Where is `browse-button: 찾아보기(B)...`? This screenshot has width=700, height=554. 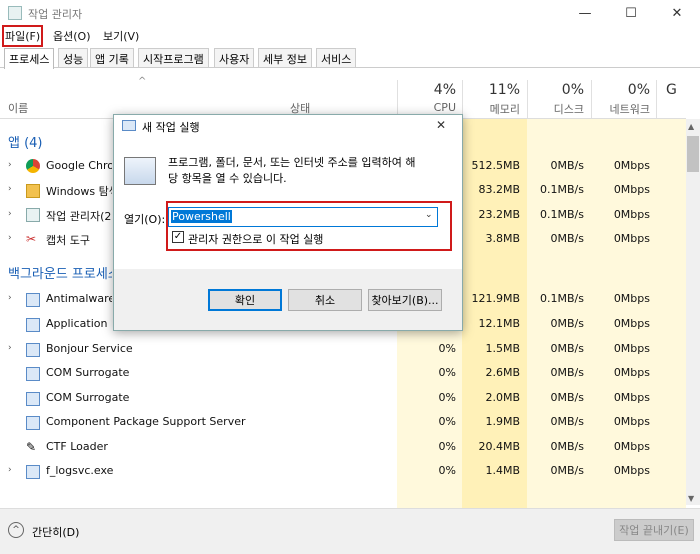
browse-button: 찾아보기(B)... is located at coordinates (405, 300).